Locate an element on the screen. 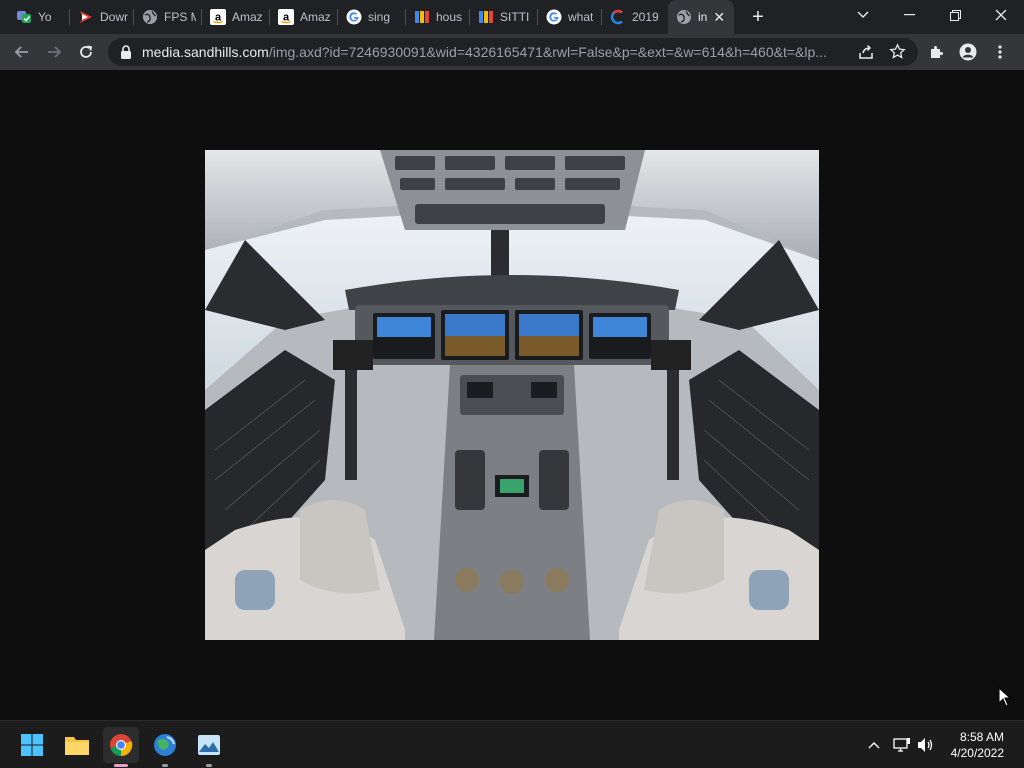 This screenshot has height=768, width=1024. profile-button is located at coordinates (968, 52).